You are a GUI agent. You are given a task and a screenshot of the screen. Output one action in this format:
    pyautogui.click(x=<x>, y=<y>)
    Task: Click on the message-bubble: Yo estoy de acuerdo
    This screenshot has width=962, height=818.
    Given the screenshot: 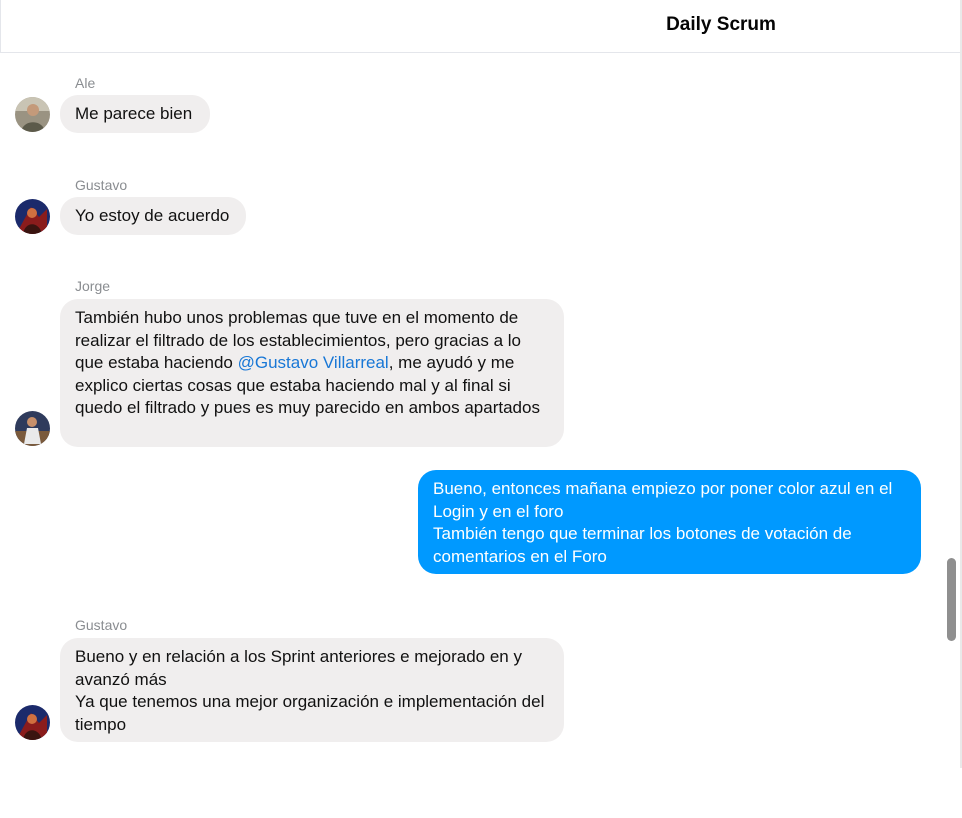 What is the action you would take?
    pyautogui.click(x=153, y=216)
    